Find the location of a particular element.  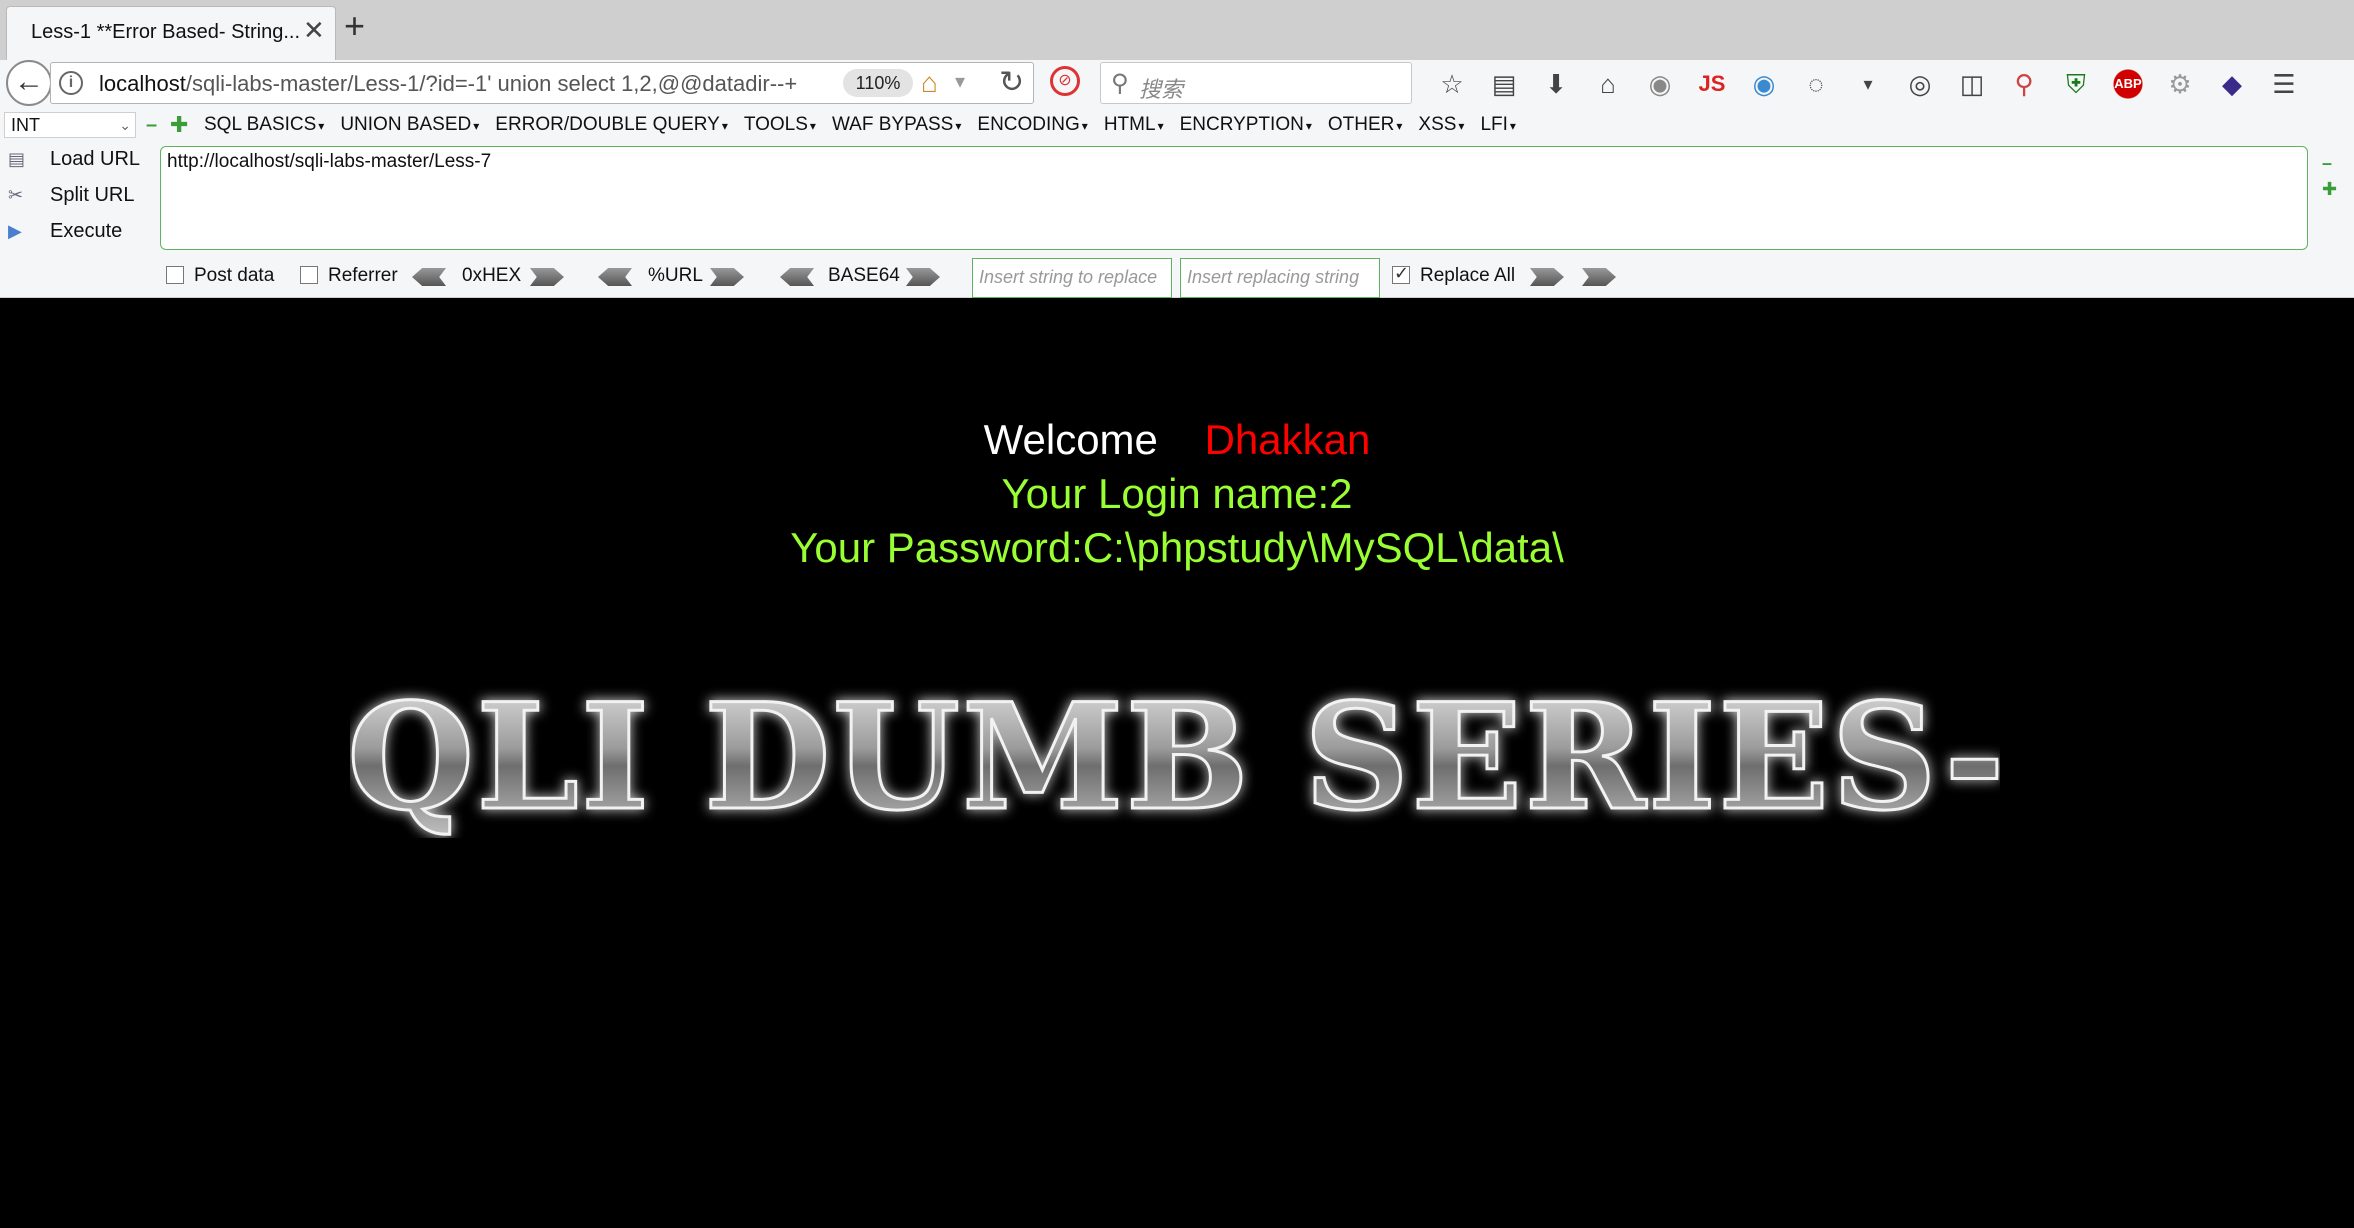

split-url-button: ✂ Split URL is located at coordinates (71, 195).